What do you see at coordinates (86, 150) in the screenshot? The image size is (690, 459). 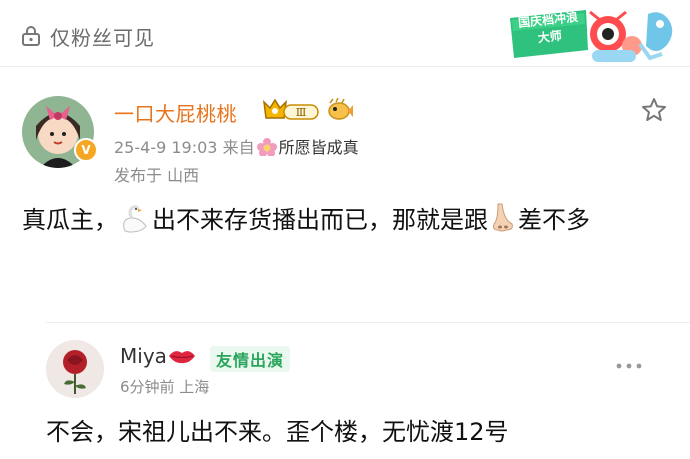 I see `verified-badge: V` at bounding box center [86, 150].